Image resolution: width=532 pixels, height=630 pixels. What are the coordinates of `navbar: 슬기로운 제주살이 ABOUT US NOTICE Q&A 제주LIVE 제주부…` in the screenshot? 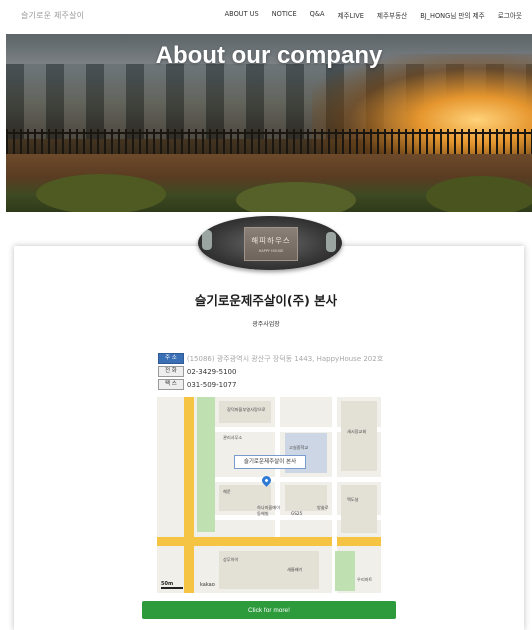 It's located at (266, 16).